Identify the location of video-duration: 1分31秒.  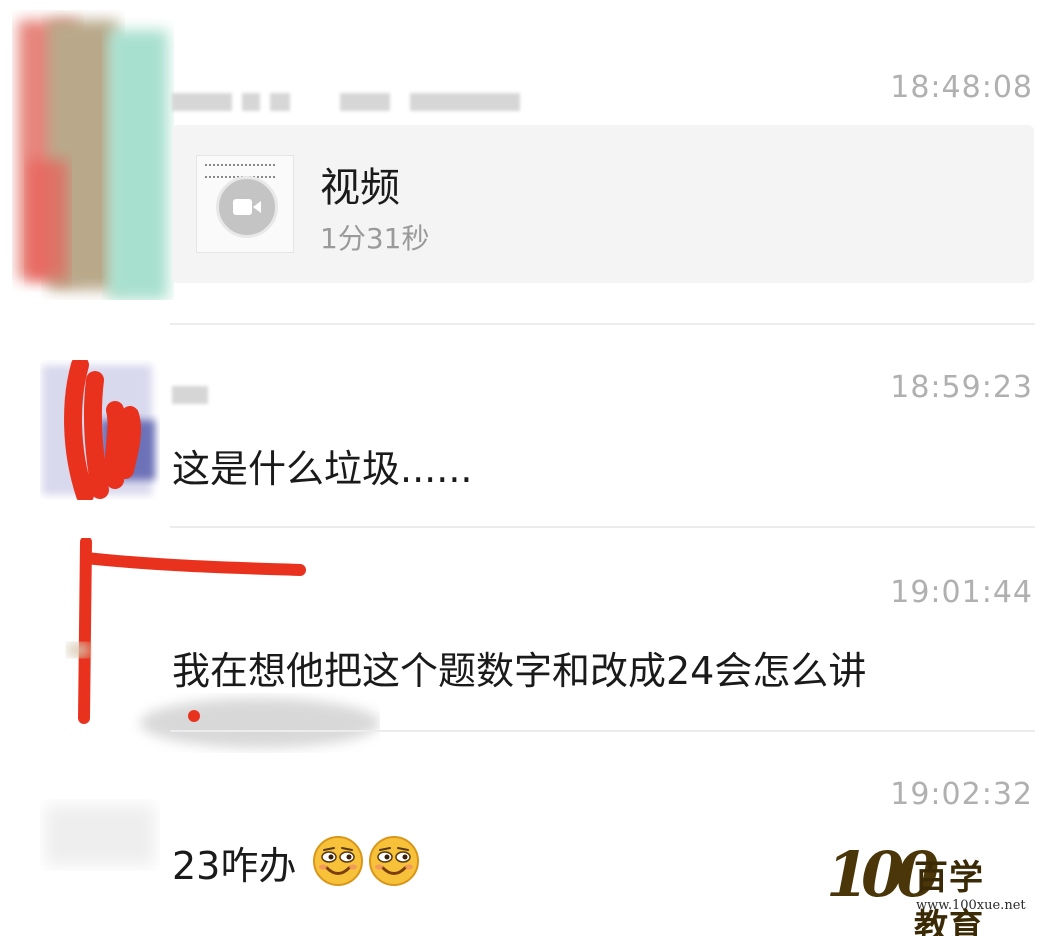
(375, 238).